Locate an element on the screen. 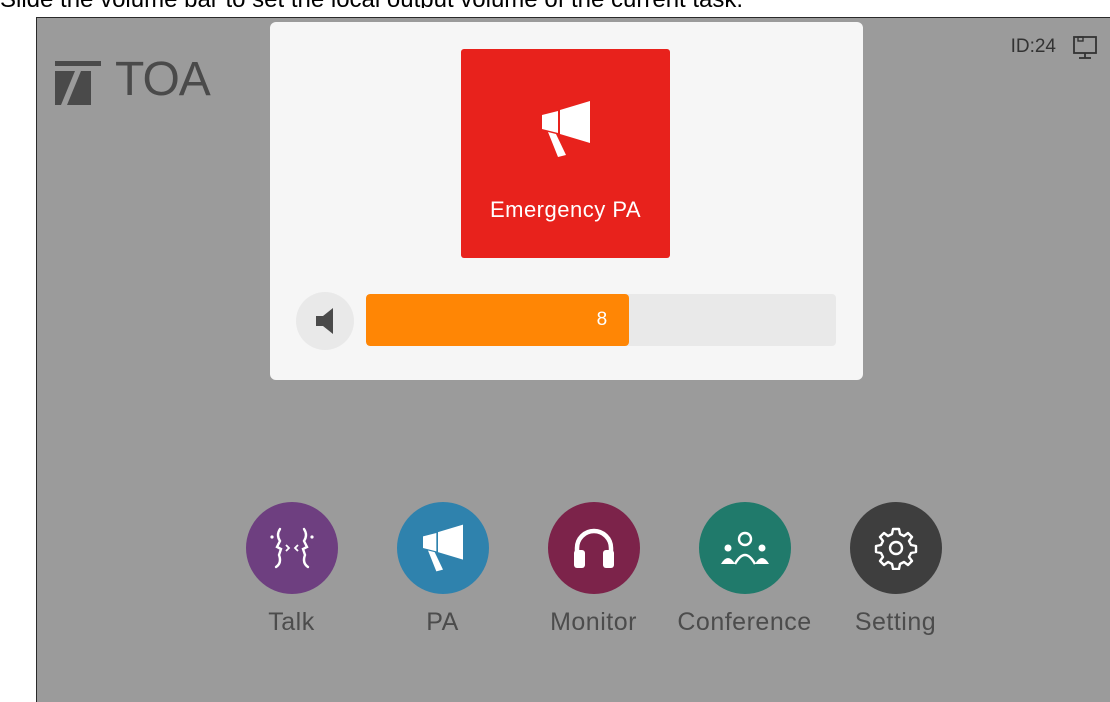 The image size is (1110, 702). network-monitor-icon is located at coordinates (1085, 47).